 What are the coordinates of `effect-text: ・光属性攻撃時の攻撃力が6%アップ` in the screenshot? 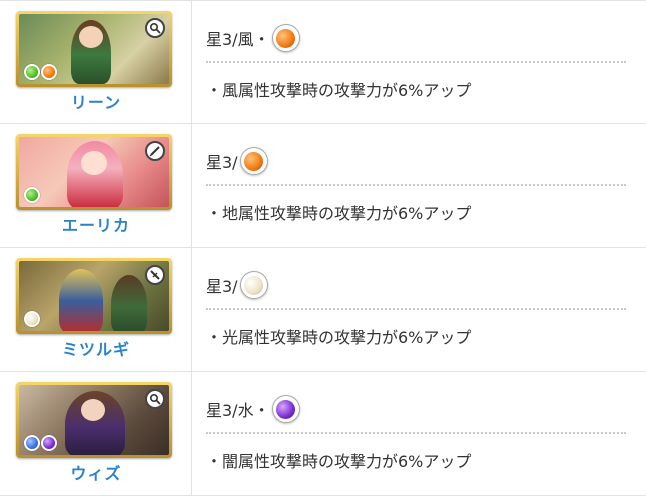 It's located at (339, 337).